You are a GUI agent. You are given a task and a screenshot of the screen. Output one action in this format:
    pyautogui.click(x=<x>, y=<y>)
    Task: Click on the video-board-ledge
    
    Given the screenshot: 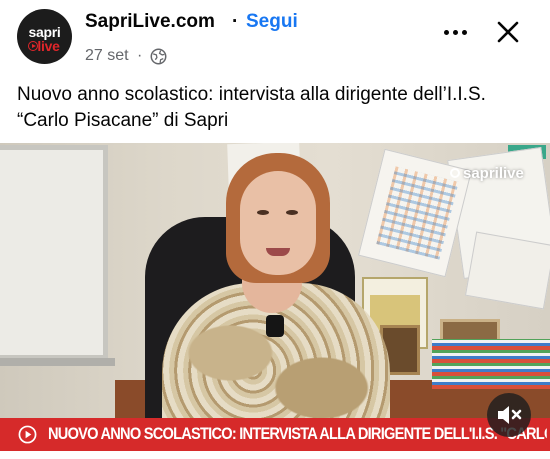 What is the action you would take?
    pyautogui.click(x=57, y=362)
    